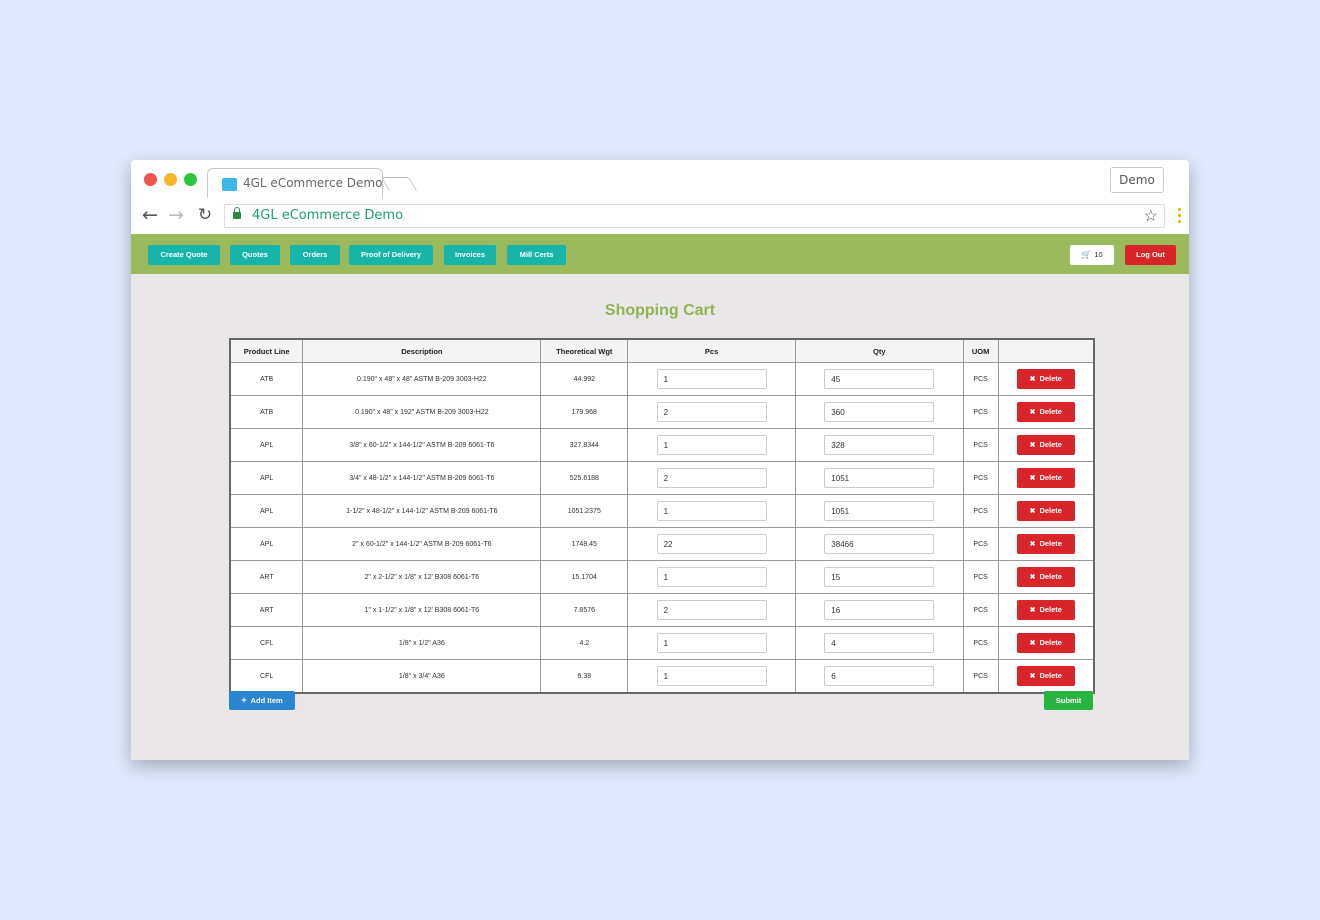  Describe the element at coordinates (262, 700) in the screenshot. I see `add-item-button: + Add Item` at that location.